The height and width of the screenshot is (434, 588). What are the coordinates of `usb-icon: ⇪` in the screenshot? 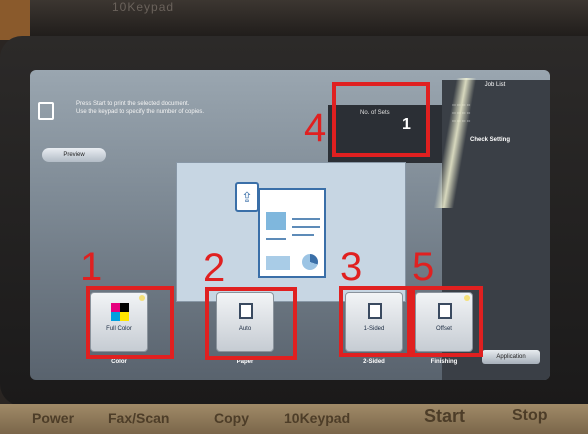 It's located at (247, 197).